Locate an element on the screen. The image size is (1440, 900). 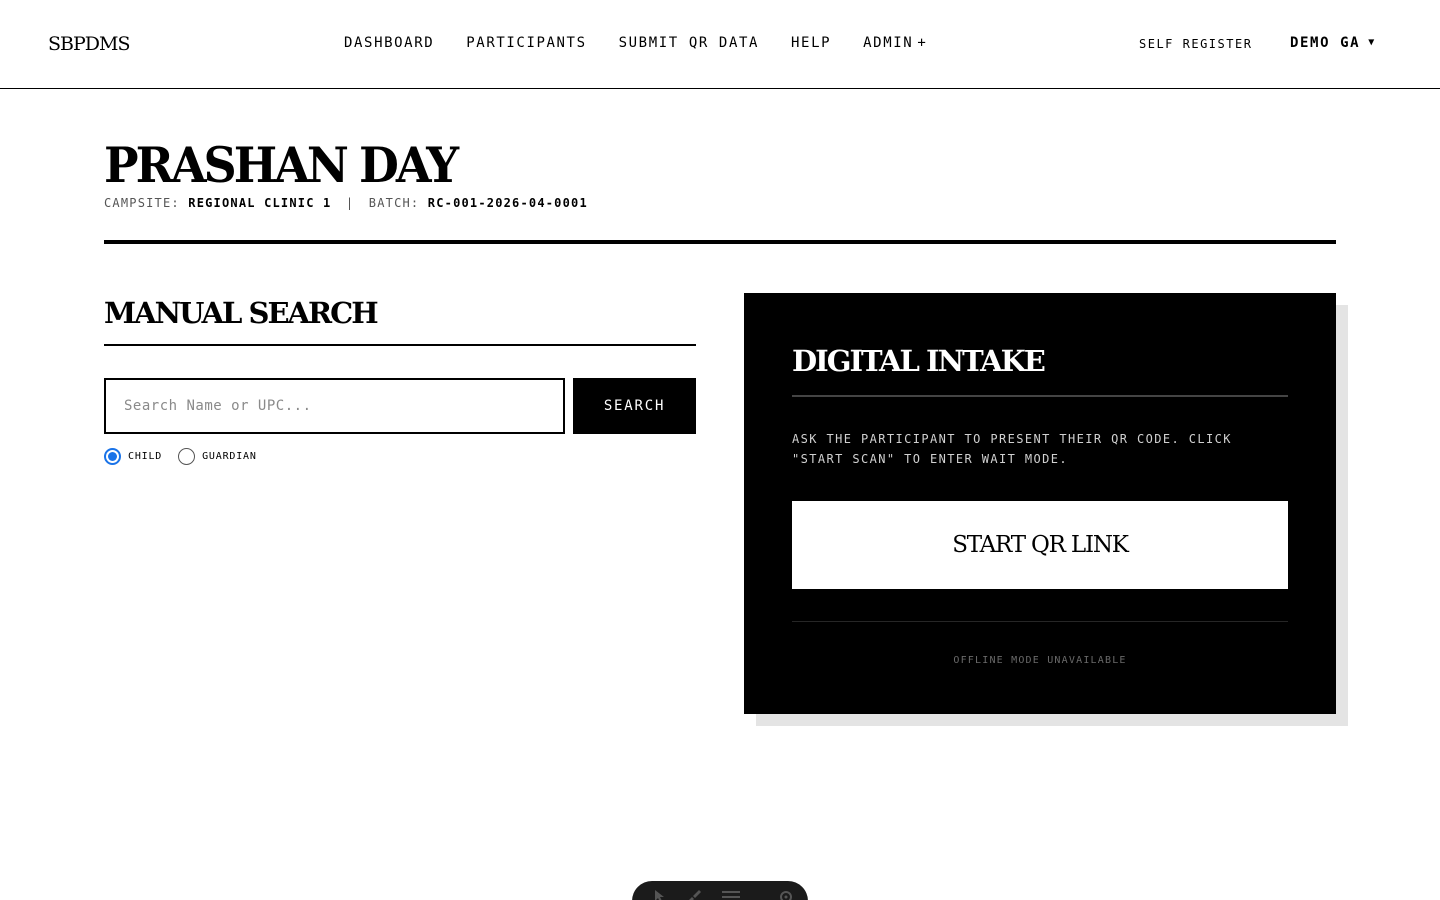
digital-intake-title: DIGITAL INTAKE is located at coordinates (919, 361).